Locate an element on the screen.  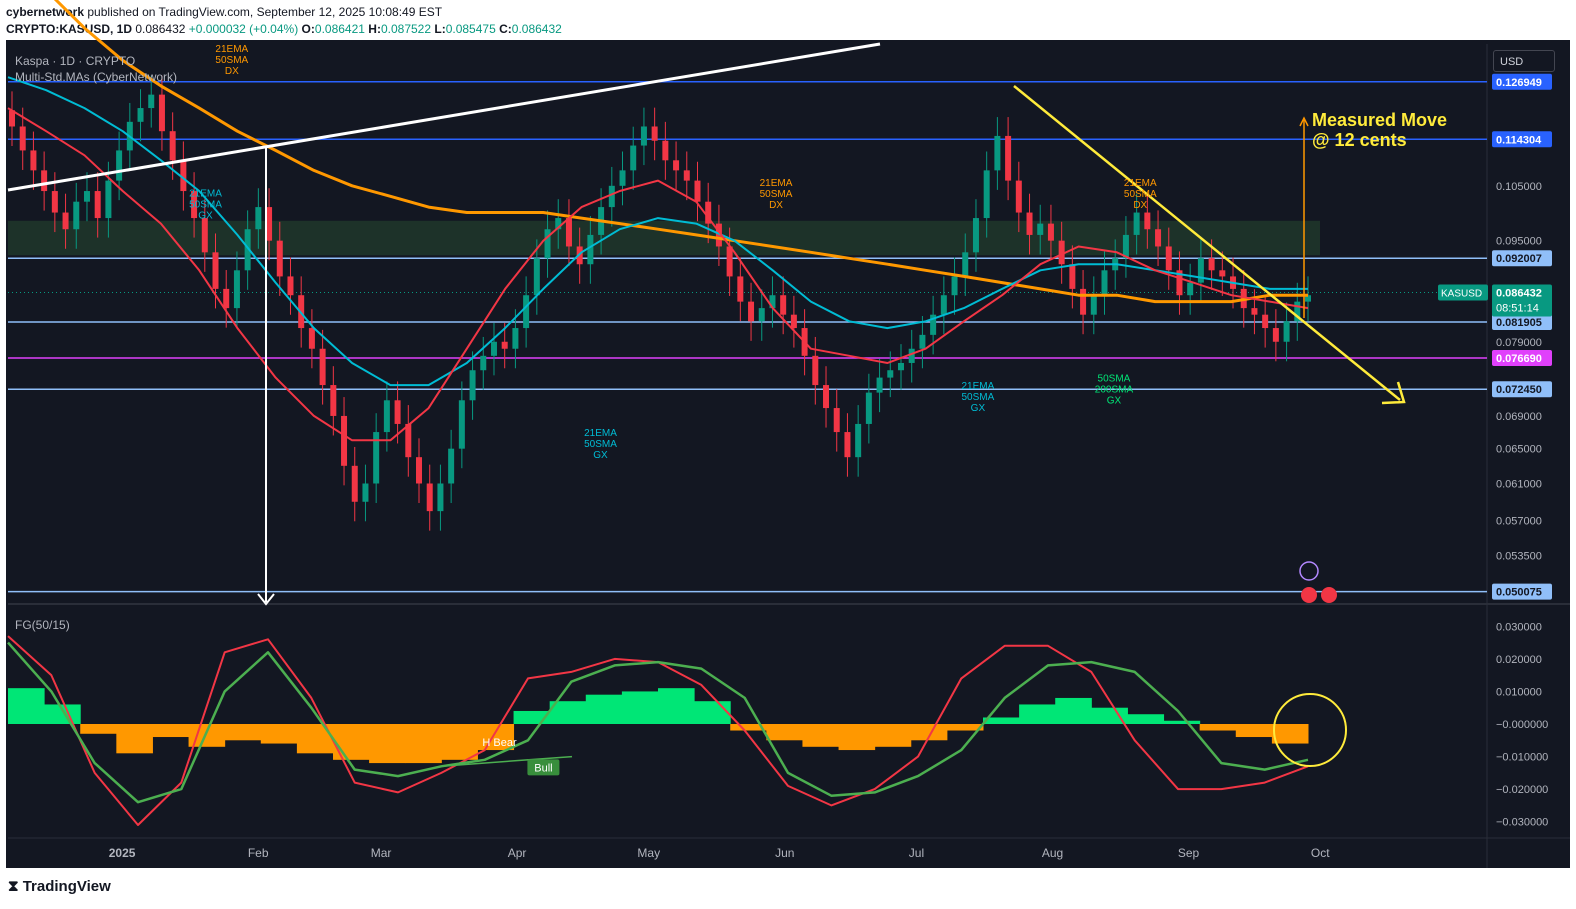
indicator-name: Multi-Std.MAs (CyberNetwork) is located at coordinates (96, 77).